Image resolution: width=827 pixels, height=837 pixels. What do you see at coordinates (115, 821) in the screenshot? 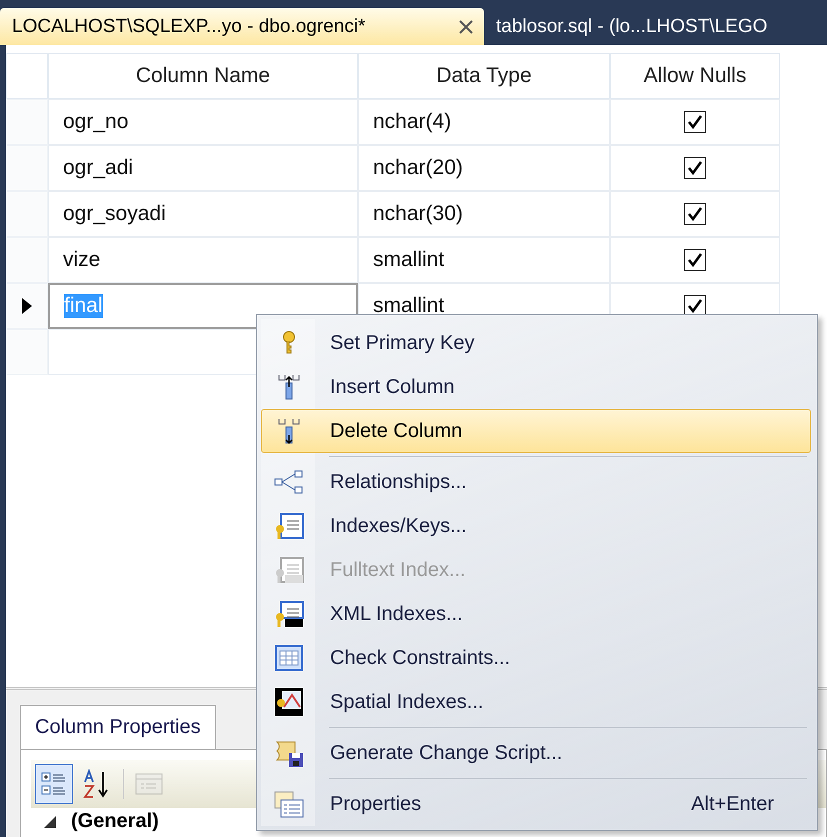
I see `category-label: (General)` at bounding box center [115, 821].